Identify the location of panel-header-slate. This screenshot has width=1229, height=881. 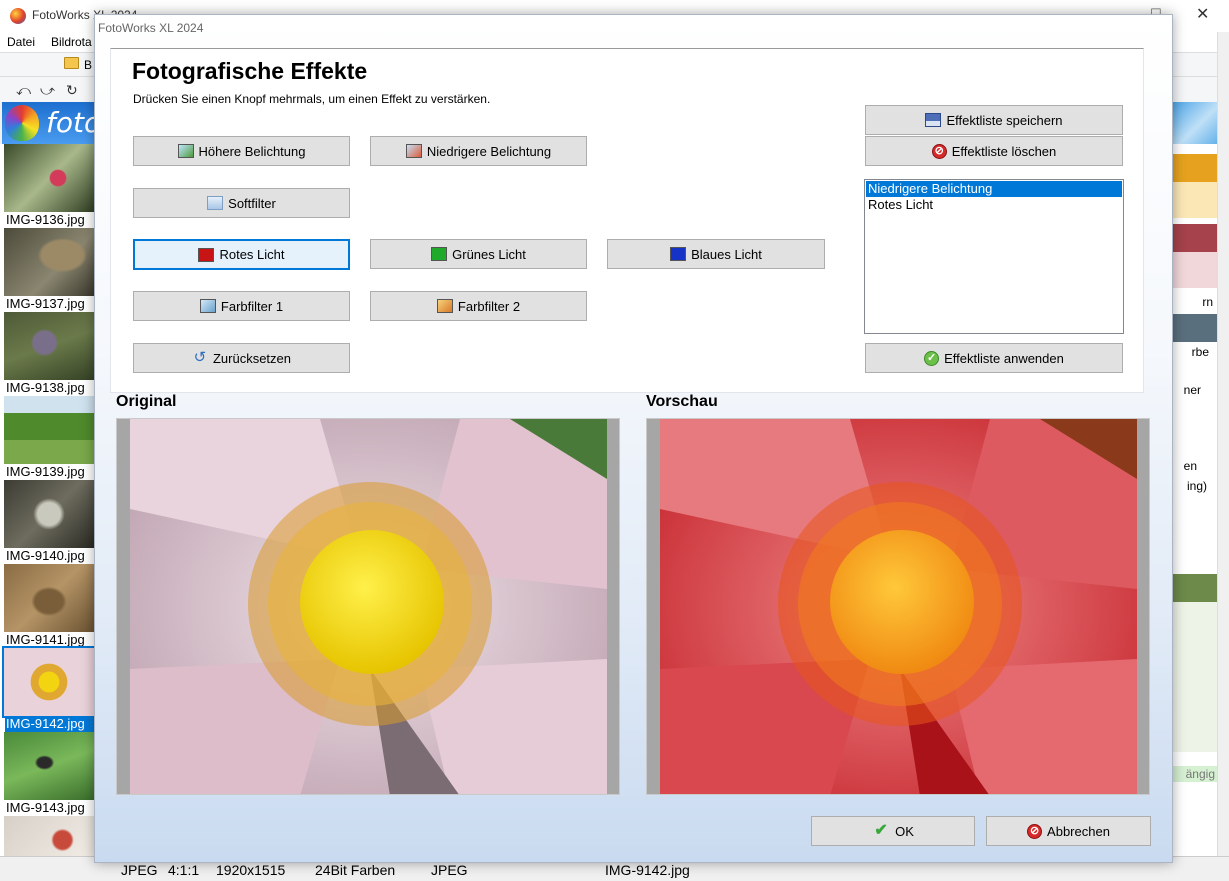
(1194, 328).